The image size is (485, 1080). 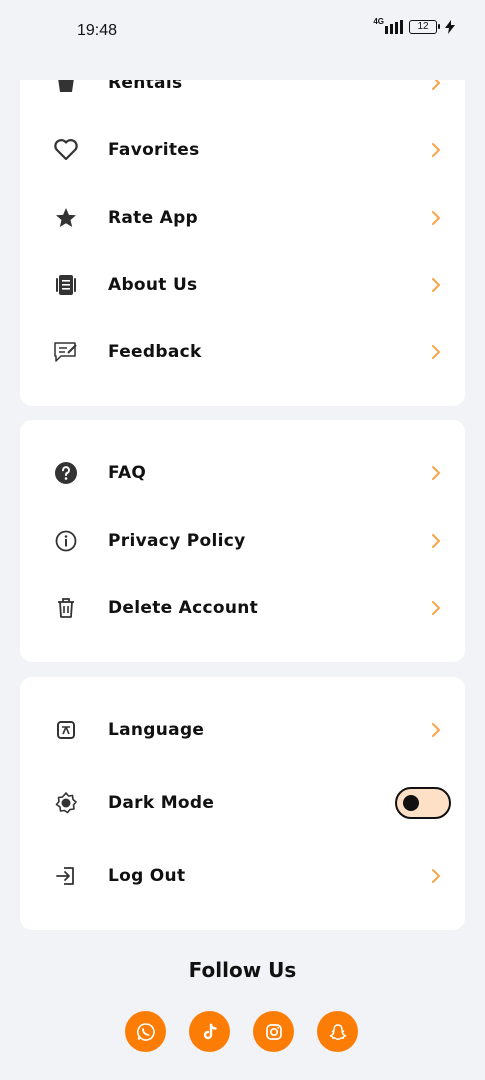 I want to click on menu-item-feedback: Feedback, so click(x=242, y=352).